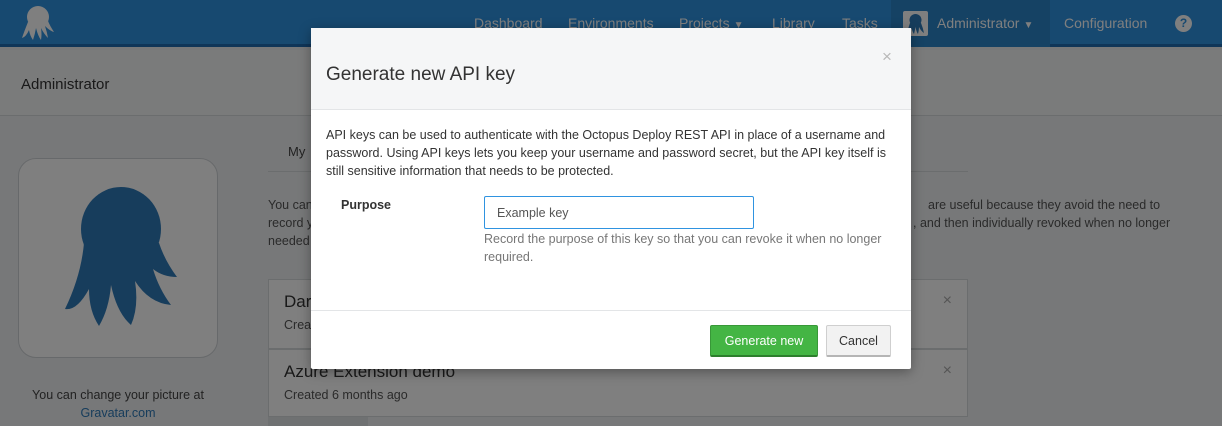 This screenshot has width=1222, height=426. Describe the element at coordinates (611, 339) in the screenshot. I see `modal-footer: Generate new Cancel` at that location.